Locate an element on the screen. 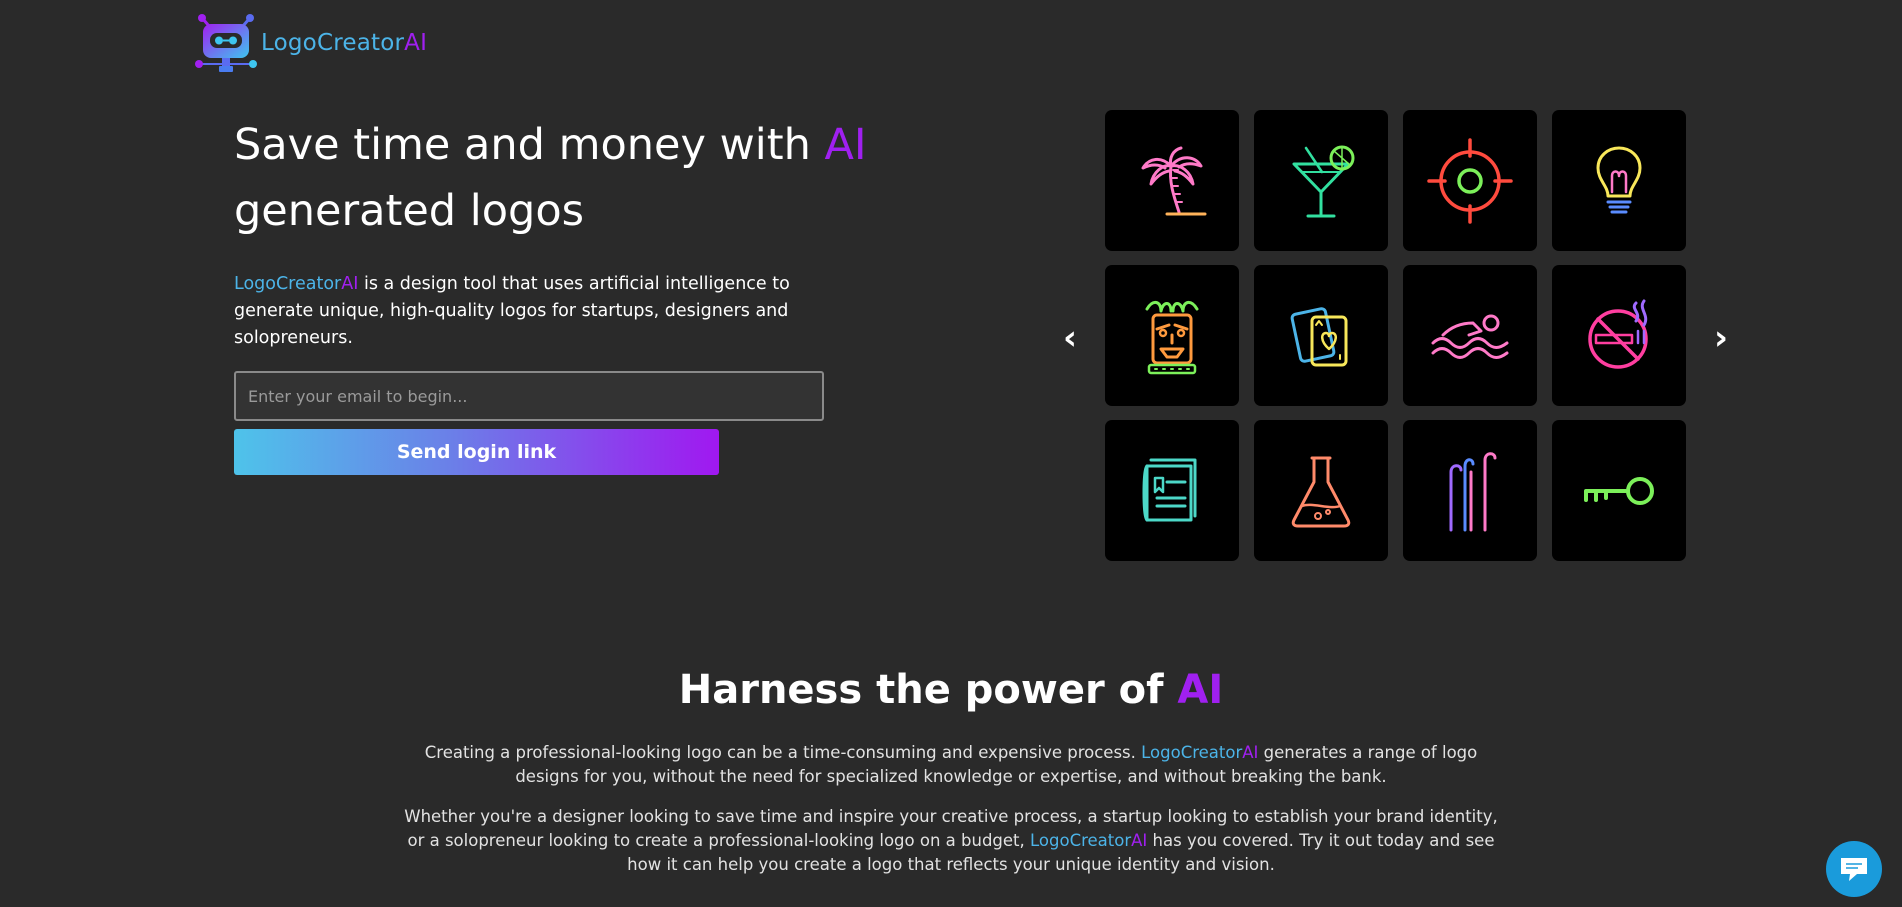 The width and height of the screenshot is (1902, 907). hero-desc-brand-suffix: AI is located at coordinates (350, 284).